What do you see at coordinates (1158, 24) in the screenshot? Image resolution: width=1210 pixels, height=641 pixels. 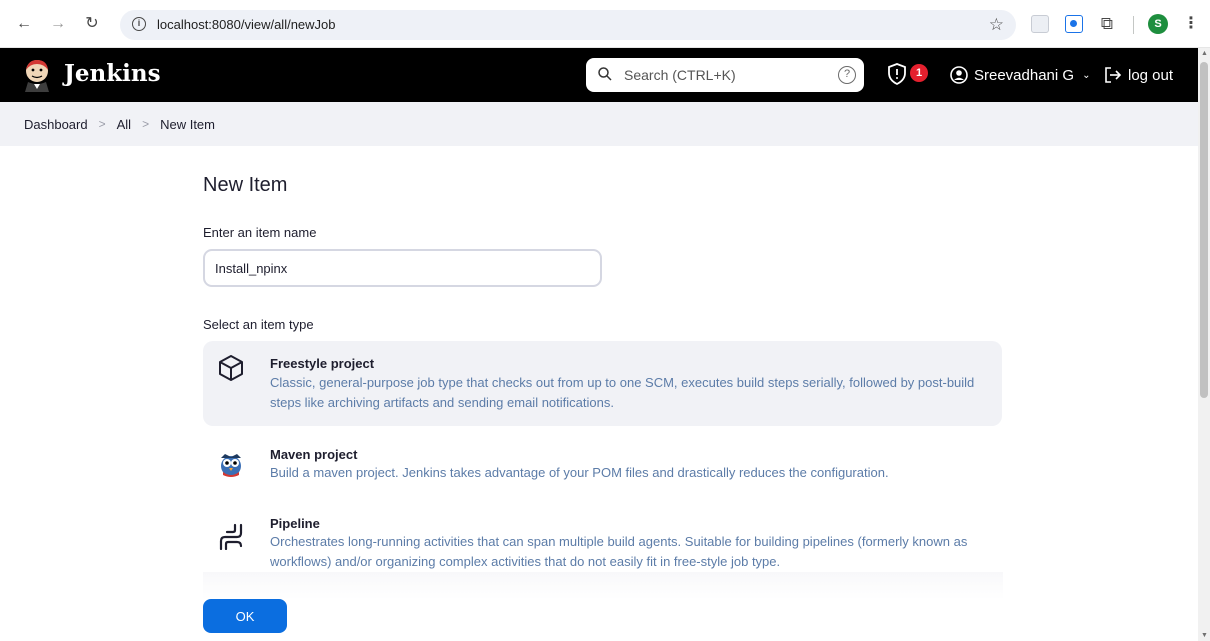 I see `profile-avatar: S` at bounding box center [1158, 24].